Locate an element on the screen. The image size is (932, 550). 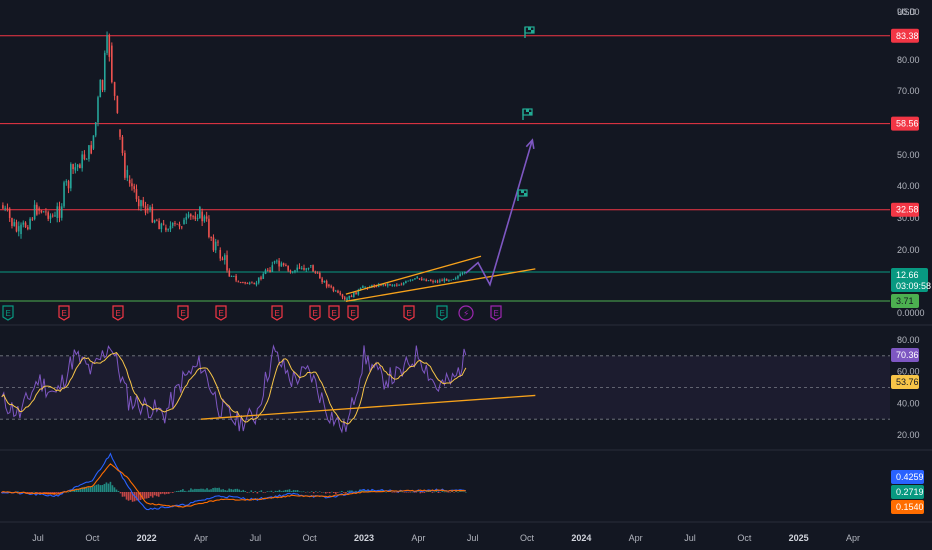
price-level-value: 58.56 is located at coordinates (907, 124).